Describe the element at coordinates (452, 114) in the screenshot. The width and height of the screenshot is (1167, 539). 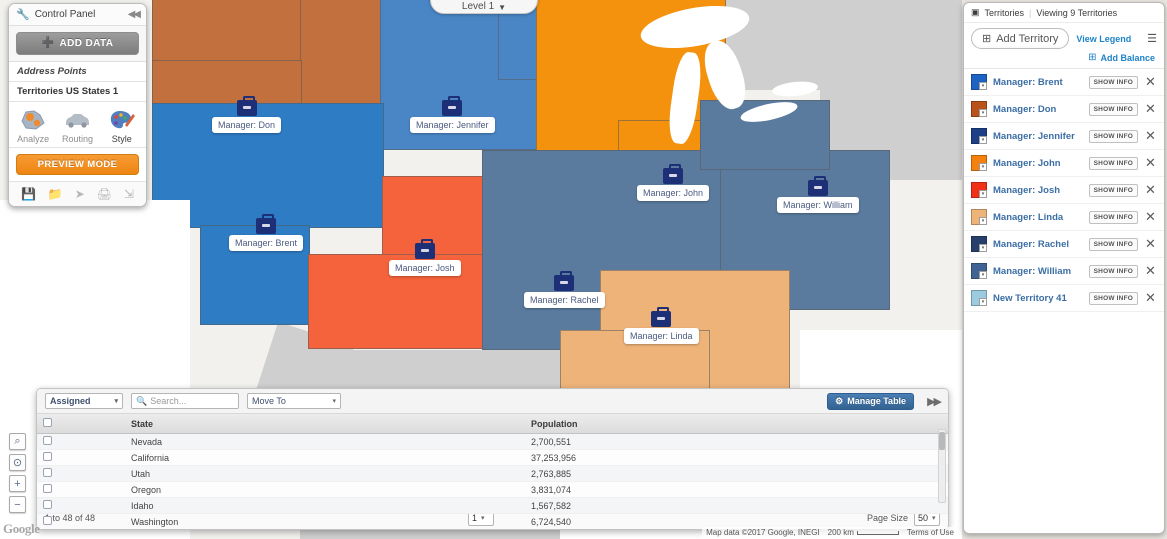
I see `map-marker: Manager: Jennifer` at that location.